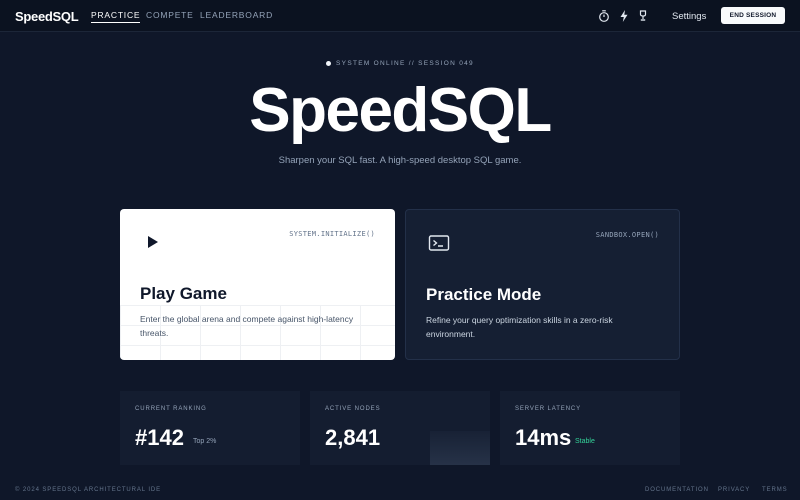  I want to click on stat-subtext: Top 2%, so click(205, 441).